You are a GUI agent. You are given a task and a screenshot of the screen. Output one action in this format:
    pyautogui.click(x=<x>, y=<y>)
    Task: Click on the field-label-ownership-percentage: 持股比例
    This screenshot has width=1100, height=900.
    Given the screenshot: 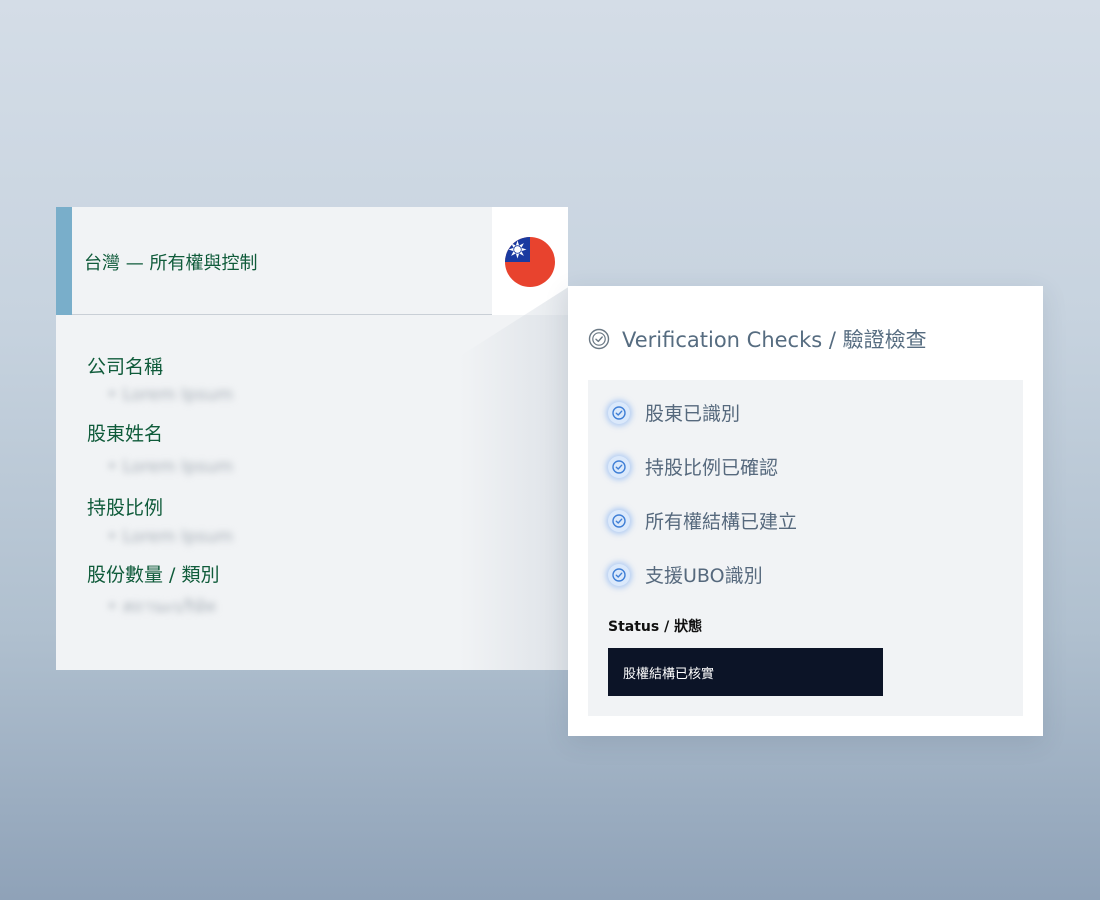 What is the action you would take?
    pyautogui.click(x=125, y=508)
    